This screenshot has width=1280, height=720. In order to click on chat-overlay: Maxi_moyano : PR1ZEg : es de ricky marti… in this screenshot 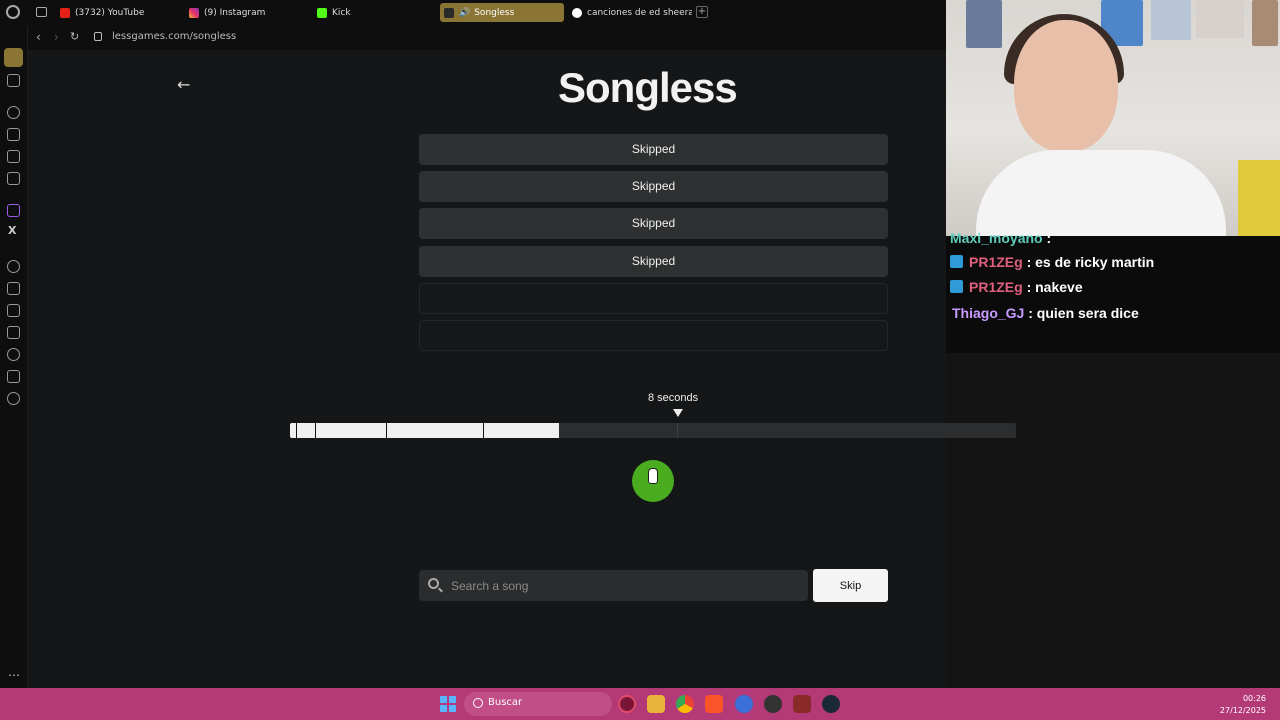, I will do `click(1113, 291)`.